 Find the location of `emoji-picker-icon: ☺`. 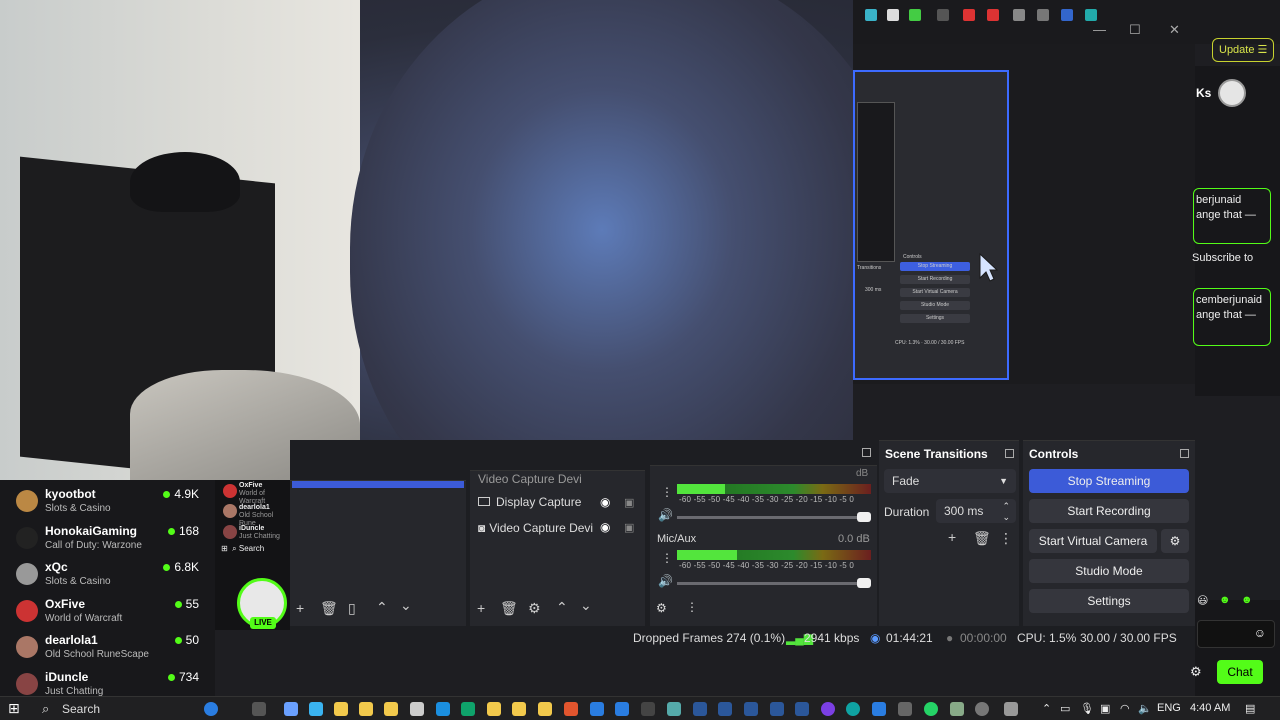

emoji-picker-icon: ☺ is located at coordinates (1260, 633).